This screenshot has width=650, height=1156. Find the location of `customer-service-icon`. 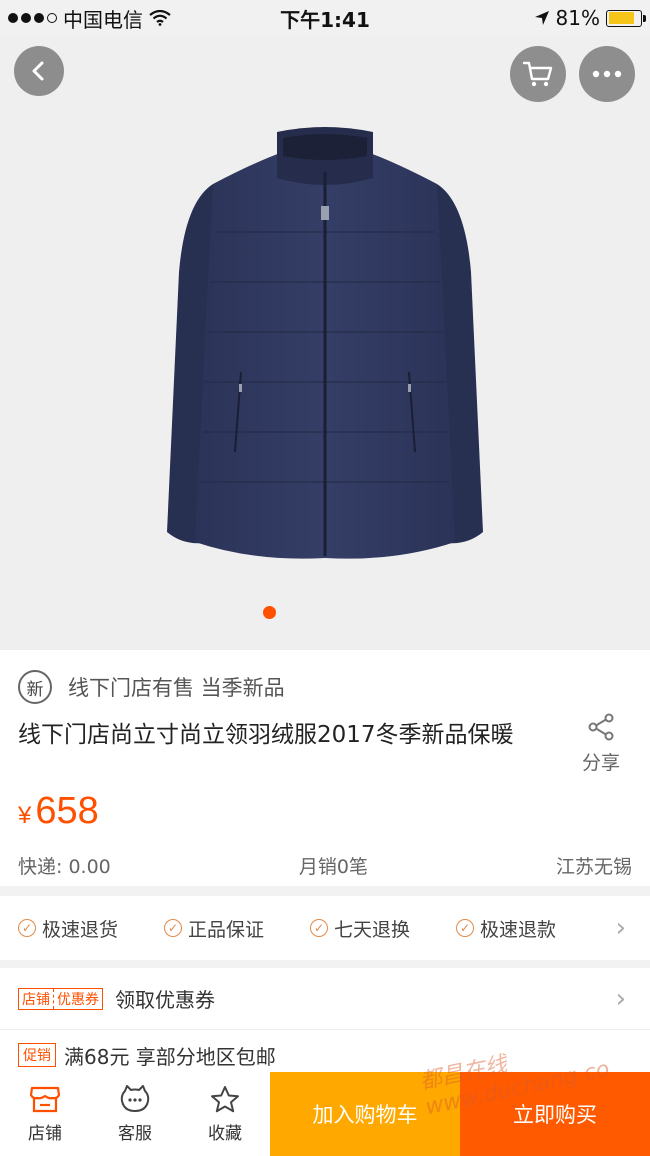

customer-service-icon is located at coordinates (135, 1098).